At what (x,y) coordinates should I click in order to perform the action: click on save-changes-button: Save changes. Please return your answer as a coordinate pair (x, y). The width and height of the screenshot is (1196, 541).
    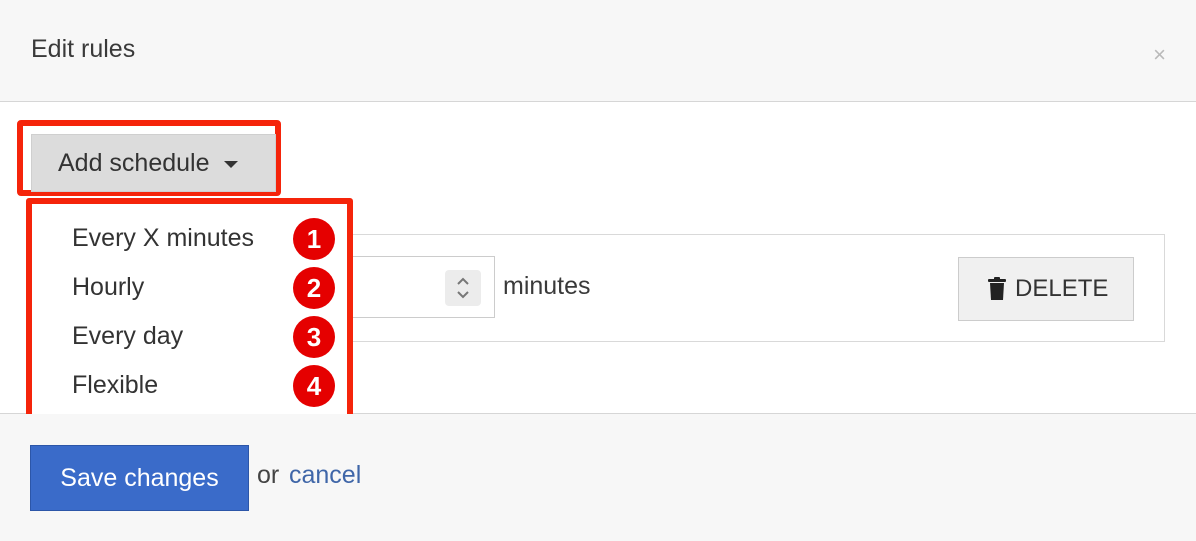
    Looking at the image, I should click on (139, 478).